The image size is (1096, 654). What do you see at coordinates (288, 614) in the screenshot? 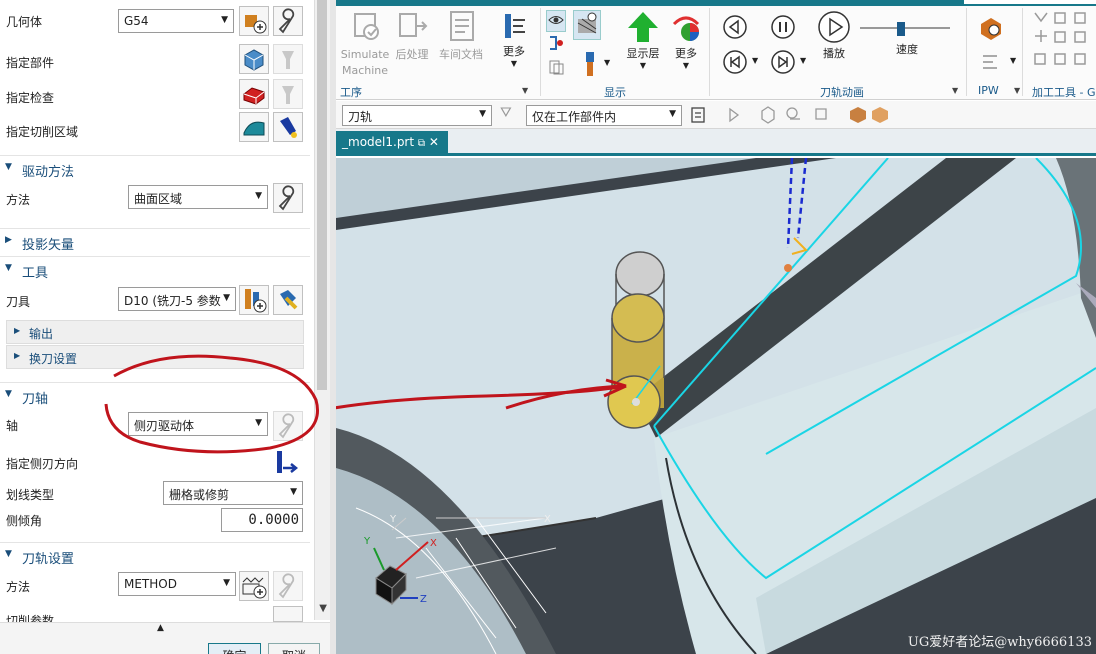
I see `cut-params-button` at bounding box center [288, 614].